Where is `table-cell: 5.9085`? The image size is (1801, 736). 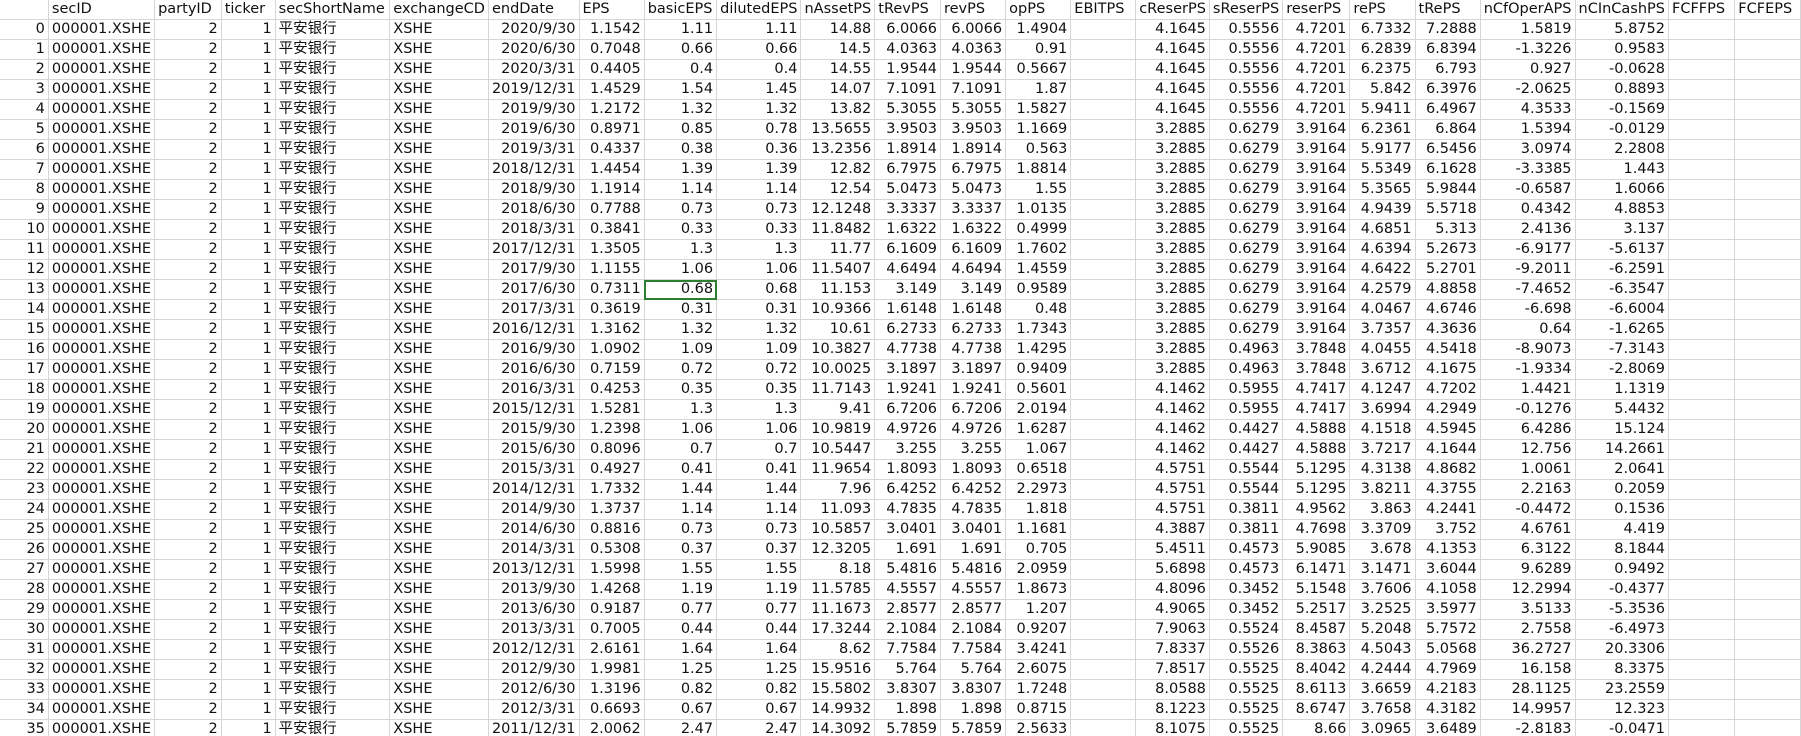
table-cell: 5.9085 is located at coordinates (1316, 549).